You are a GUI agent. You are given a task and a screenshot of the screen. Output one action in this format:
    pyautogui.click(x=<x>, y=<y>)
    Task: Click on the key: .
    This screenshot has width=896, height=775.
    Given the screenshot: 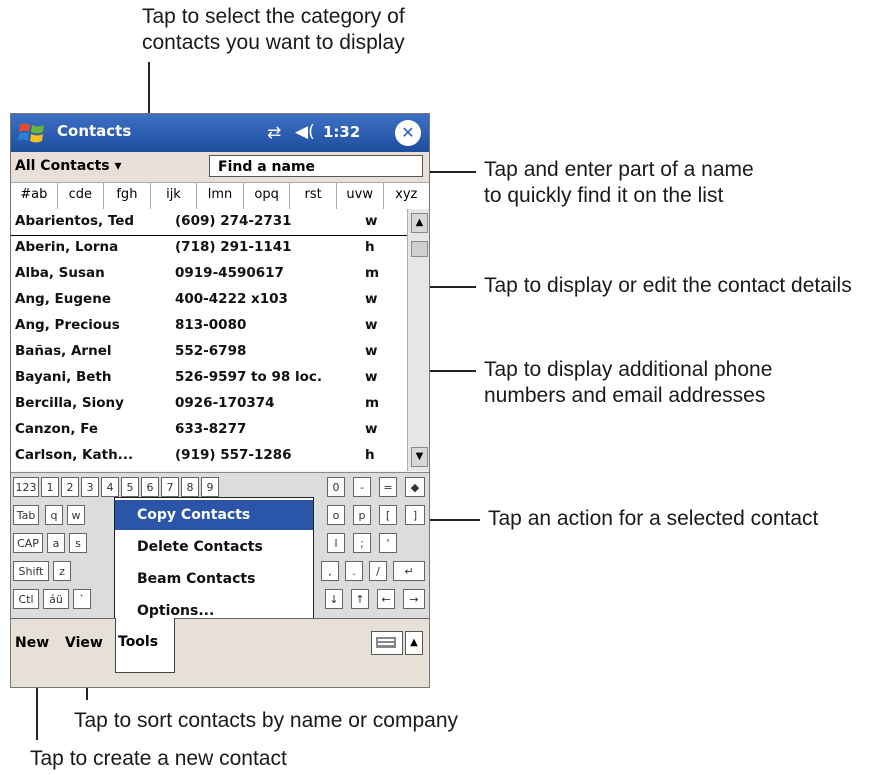 What is the action you would take?
    pyautogui.click(x=354, y=571)
    